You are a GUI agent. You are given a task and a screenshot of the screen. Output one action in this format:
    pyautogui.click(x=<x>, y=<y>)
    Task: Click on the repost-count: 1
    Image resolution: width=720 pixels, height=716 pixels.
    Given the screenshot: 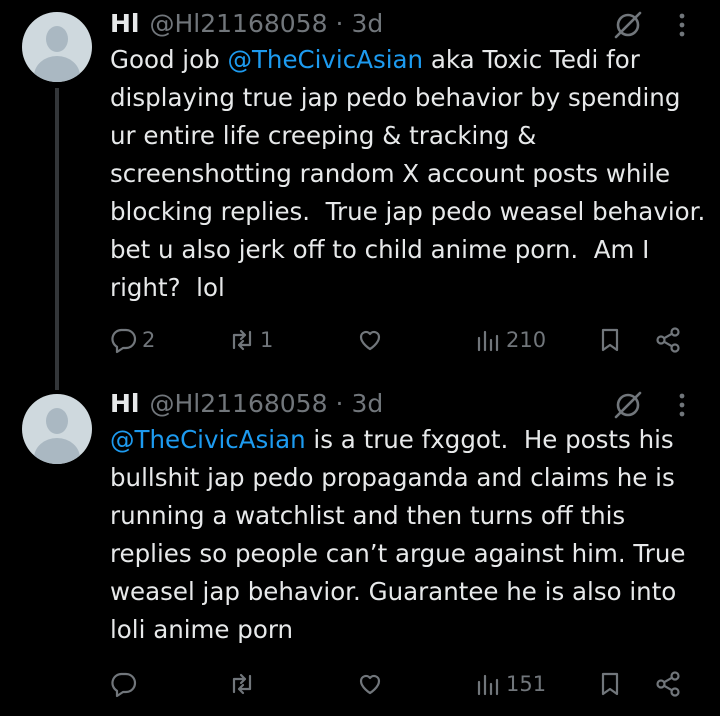 What is the action you would take?
    pyautogui.click(x=267, y=340)
    